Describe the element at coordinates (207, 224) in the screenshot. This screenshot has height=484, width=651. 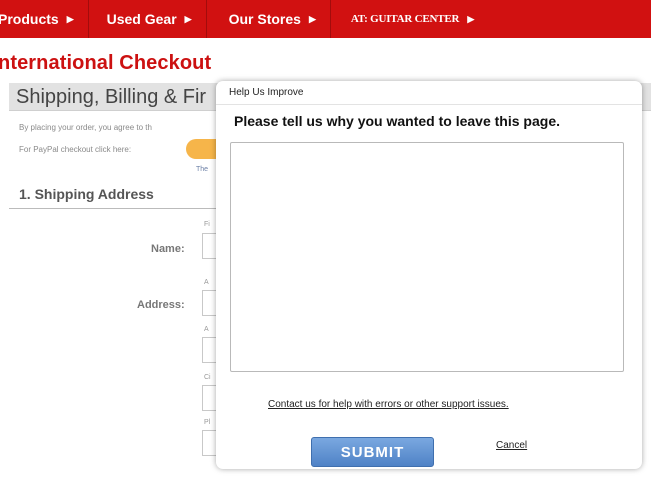
I see `field-label: Fi` at that location.